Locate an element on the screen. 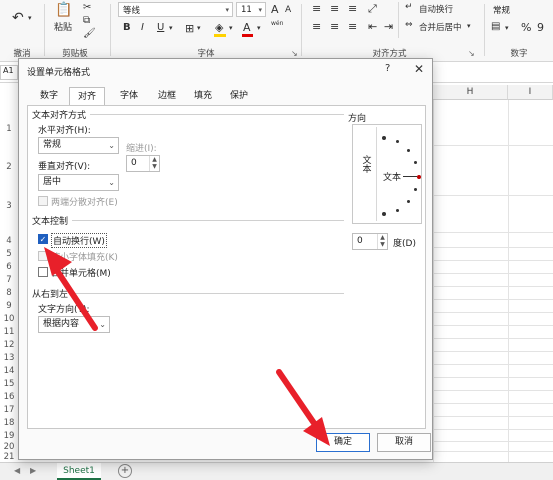 The height and width of the screenshot is (480, 553). align-top-icon: ≡ is located at coordinates (316, 8).